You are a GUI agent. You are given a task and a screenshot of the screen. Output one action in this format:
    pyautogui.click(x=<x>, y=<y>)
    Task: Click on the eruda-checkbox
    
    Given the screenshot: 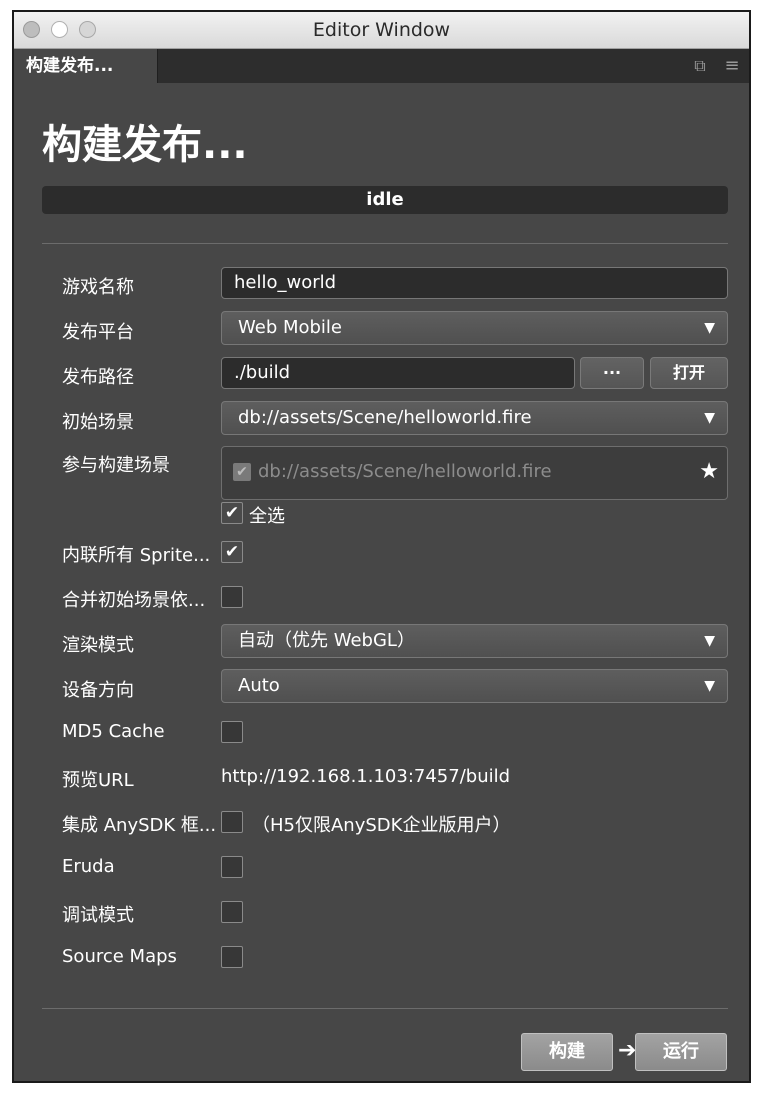 What is the action you would take?
    pyautogui.click(x=232, y=867)
    